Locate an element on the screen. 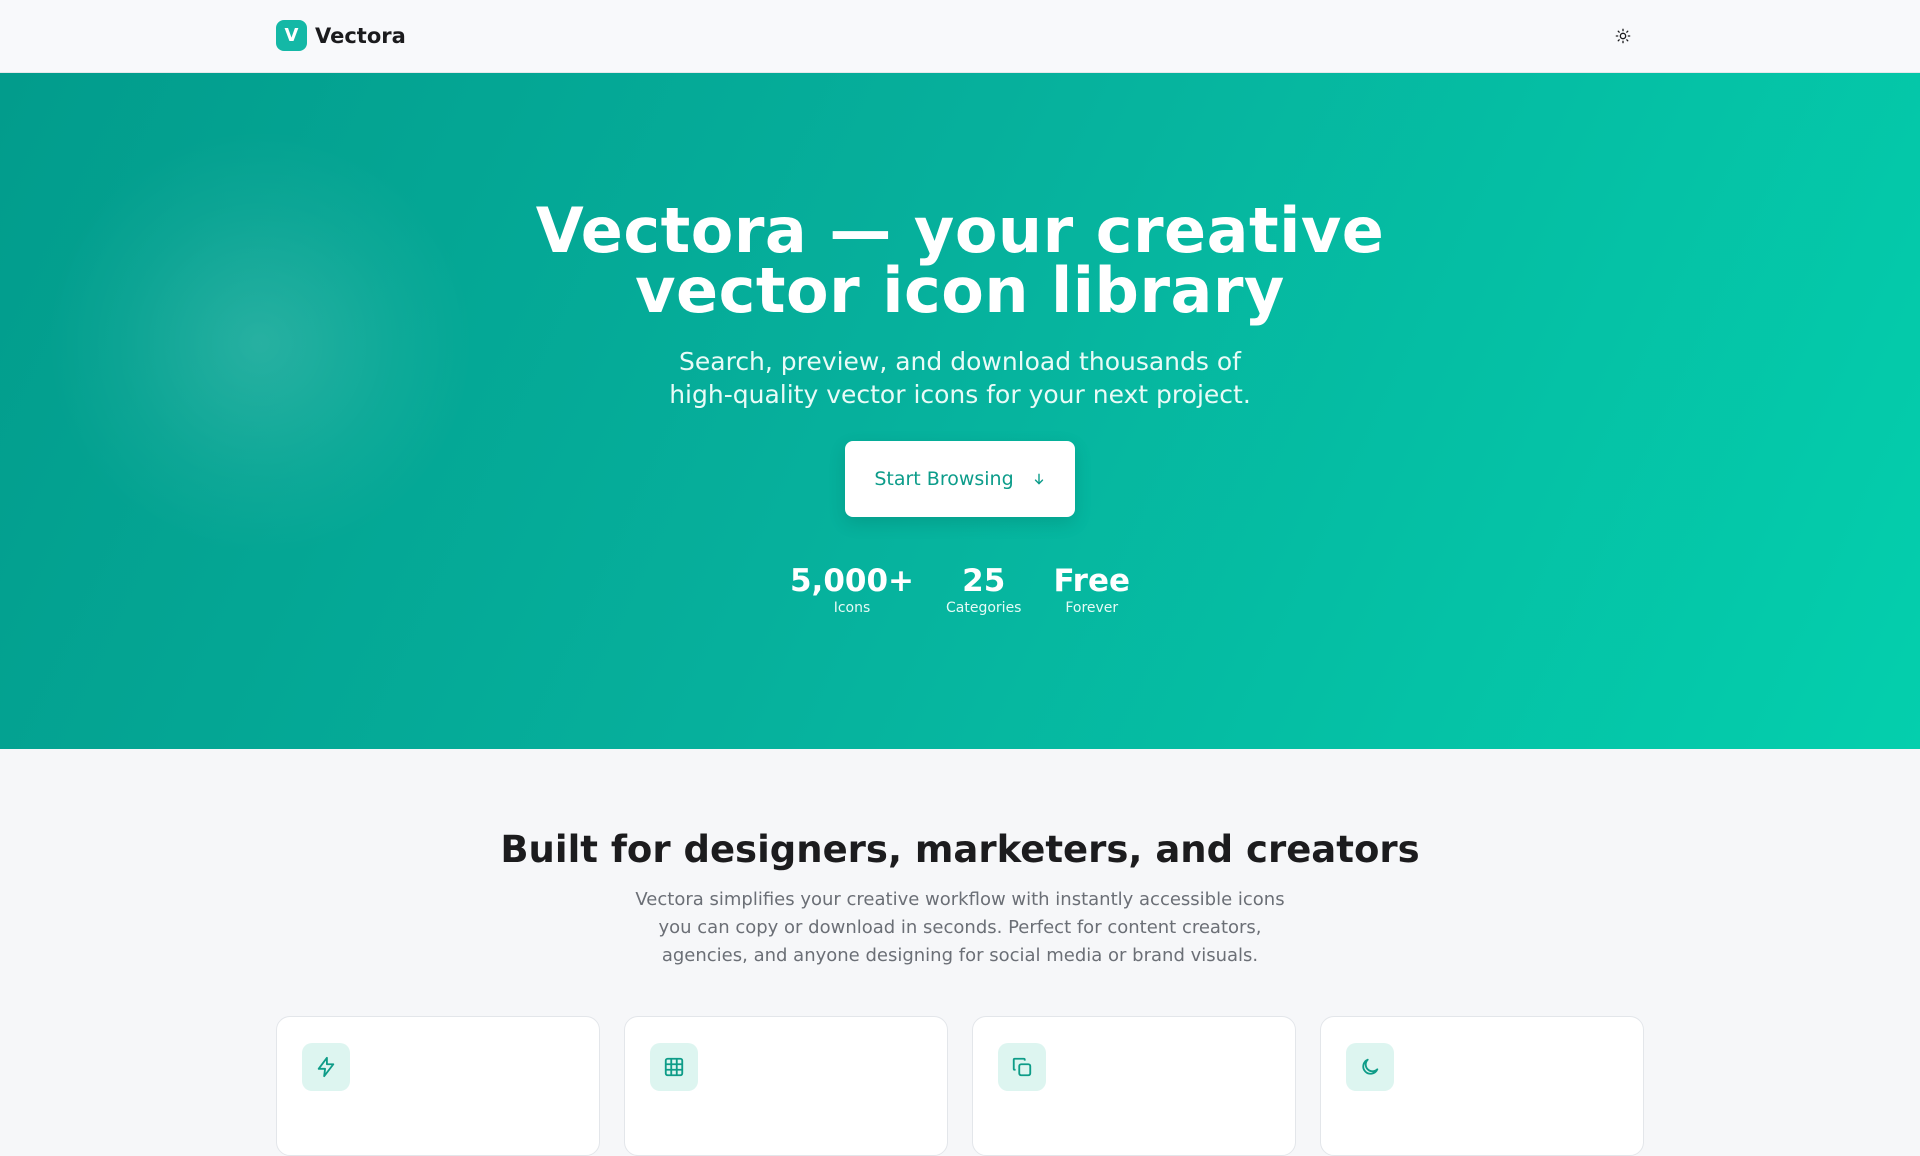  theme-toggle-button is located at coordinates (1623, 36).